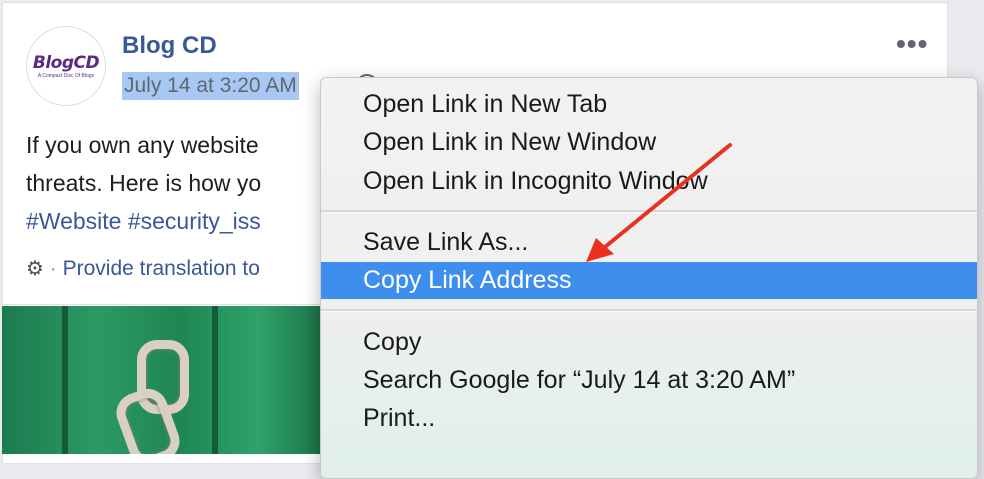 Image resolution: width=984 pixels, height=479 pixels. I want to click on menu-item-copy: Copy, so click(649, 342).